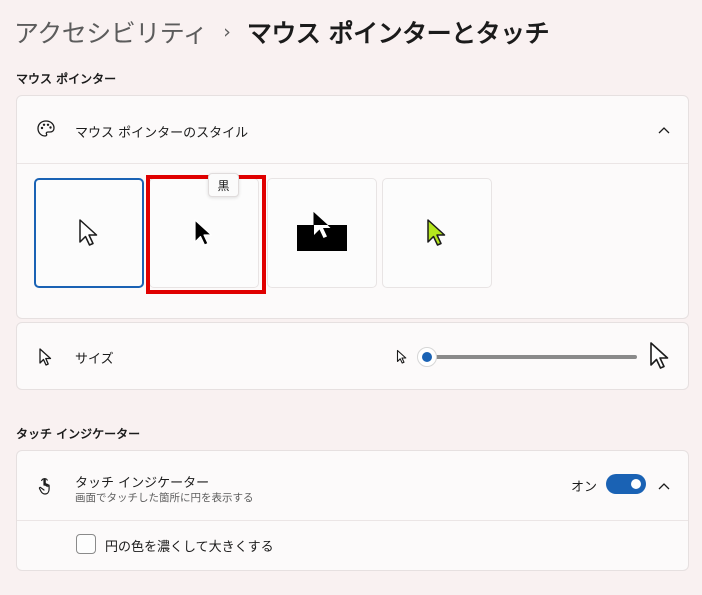 This screenshot has width=702, height=595. What do you see at coordinates (66, 79) in the screenshot?
I see `section-title-mouse-pointer: マウス ポインター` at bounding box center [66, 79].